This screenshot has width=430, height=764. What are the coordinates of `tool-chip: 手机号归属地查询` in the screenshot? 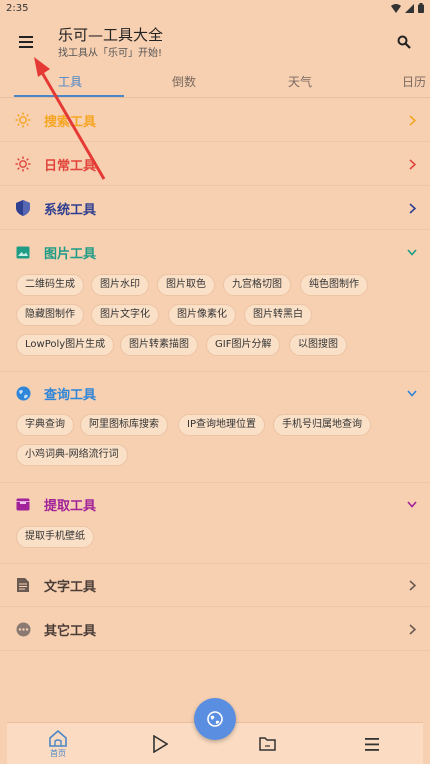 It's located at (322, 425).